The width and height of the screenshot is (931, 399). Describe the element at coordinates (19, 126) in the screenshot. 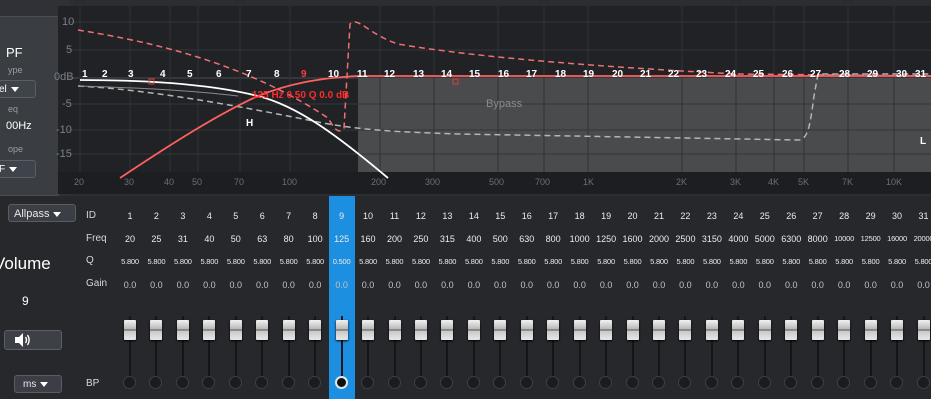

I see `freq-value: 00Hz` at that location.